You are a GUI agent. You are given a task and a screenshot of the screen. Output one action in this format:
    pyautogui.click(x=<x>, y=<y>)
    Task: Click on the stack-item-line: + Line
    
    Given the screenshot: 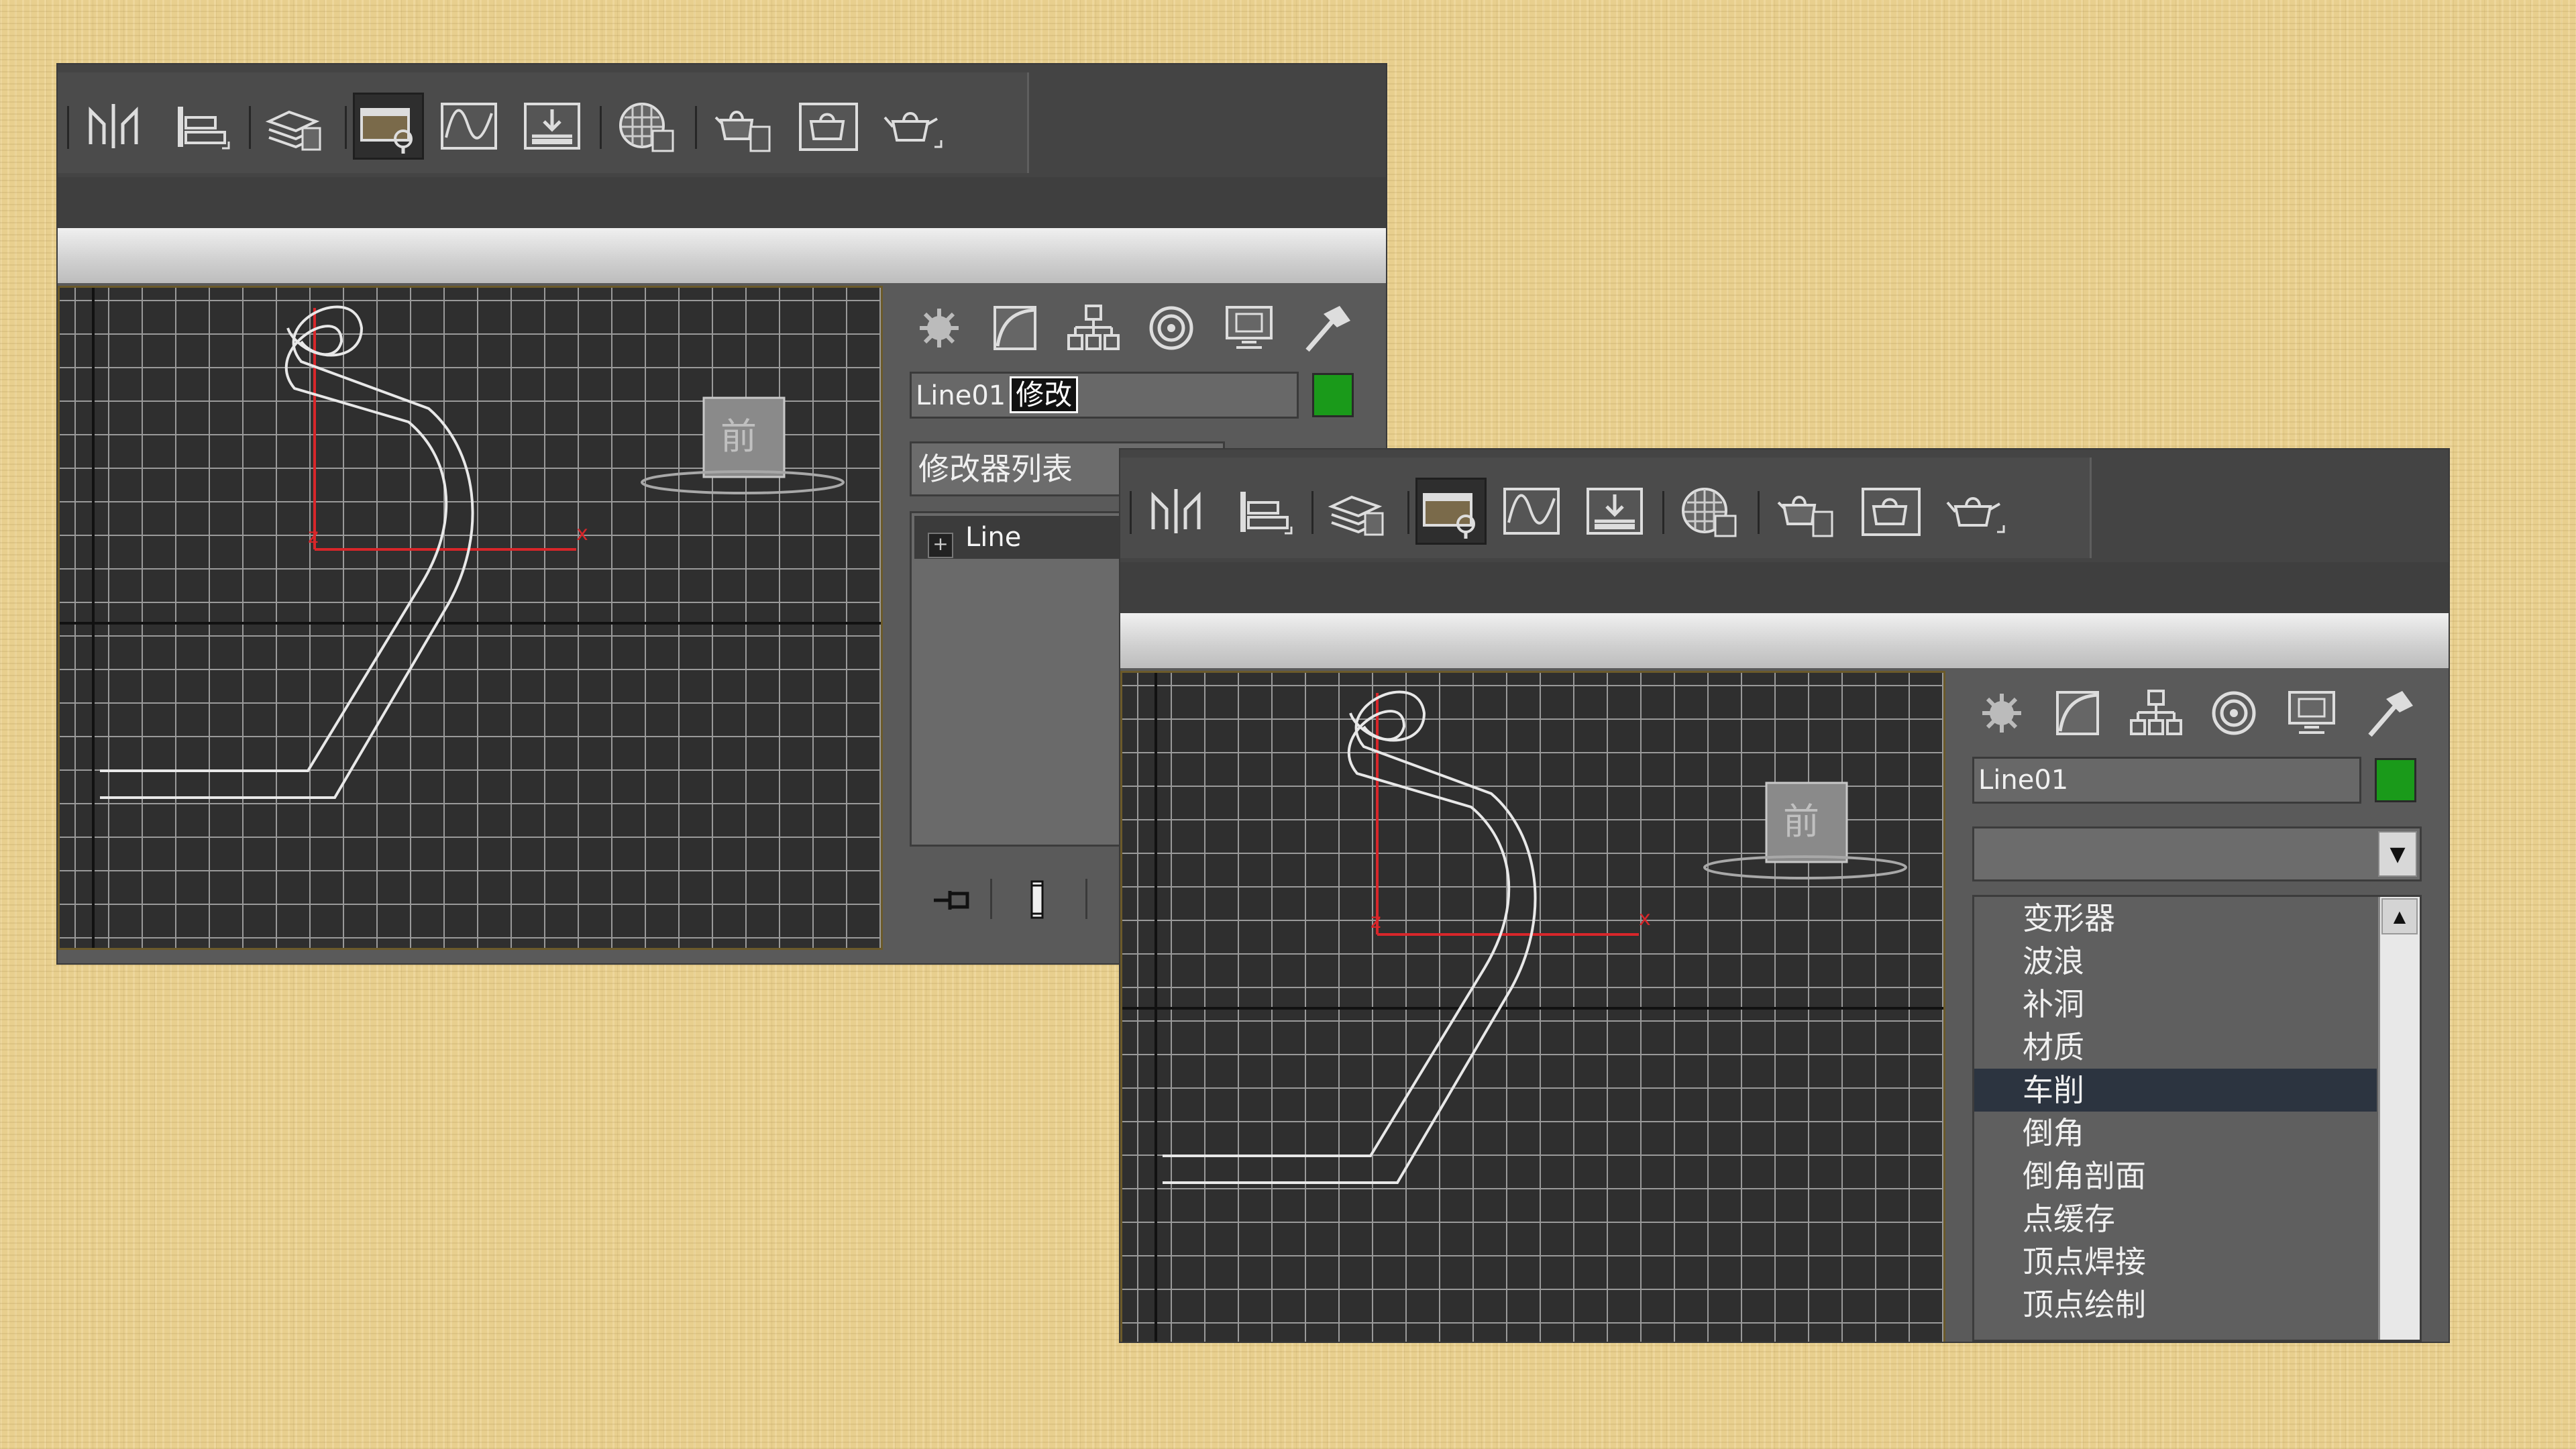 What is the action you would take?
    pyautogui.click(x=1025, y=537)
    